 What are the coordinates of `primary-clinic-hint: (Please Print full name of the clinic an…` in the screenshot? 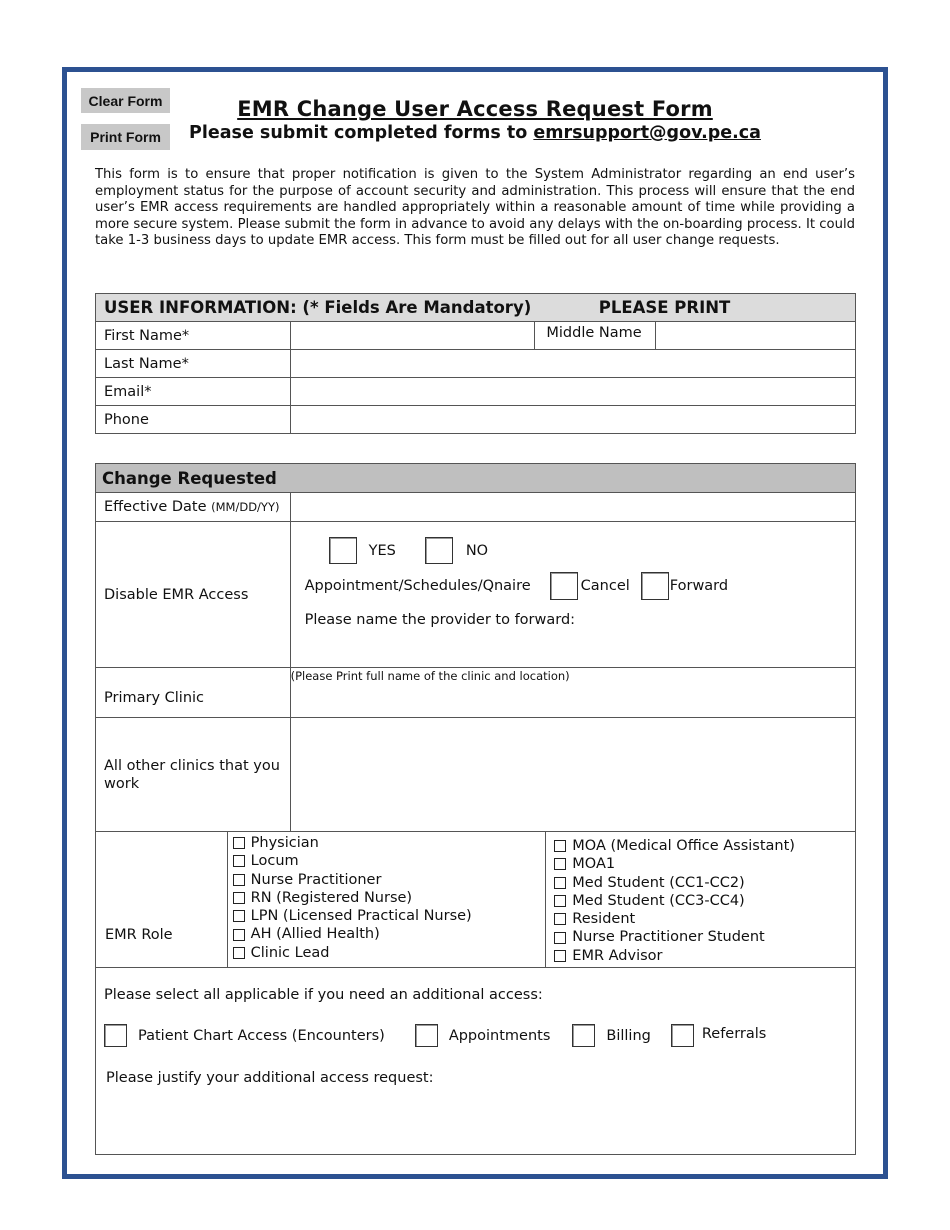 It's located at (430, 676).